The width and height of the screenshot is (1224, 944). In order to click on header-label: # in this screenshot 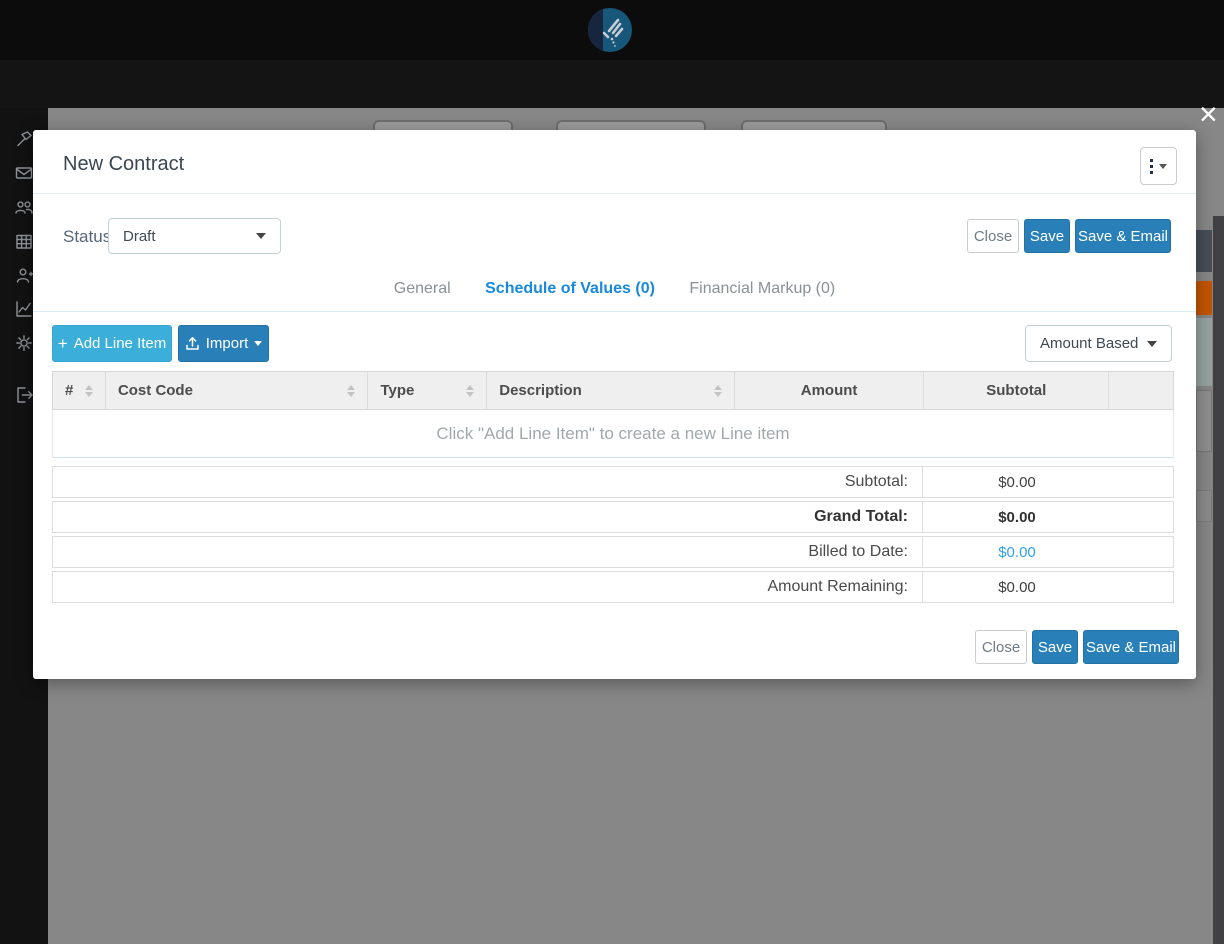, I will do `click(69, 390)`.